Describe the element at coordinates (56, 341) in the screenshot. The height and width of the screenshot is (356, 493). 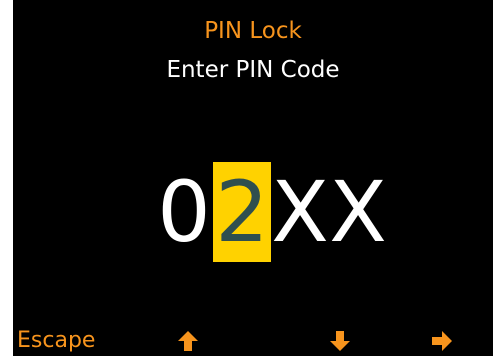
I see `escape-softkey: Escape` at that location.